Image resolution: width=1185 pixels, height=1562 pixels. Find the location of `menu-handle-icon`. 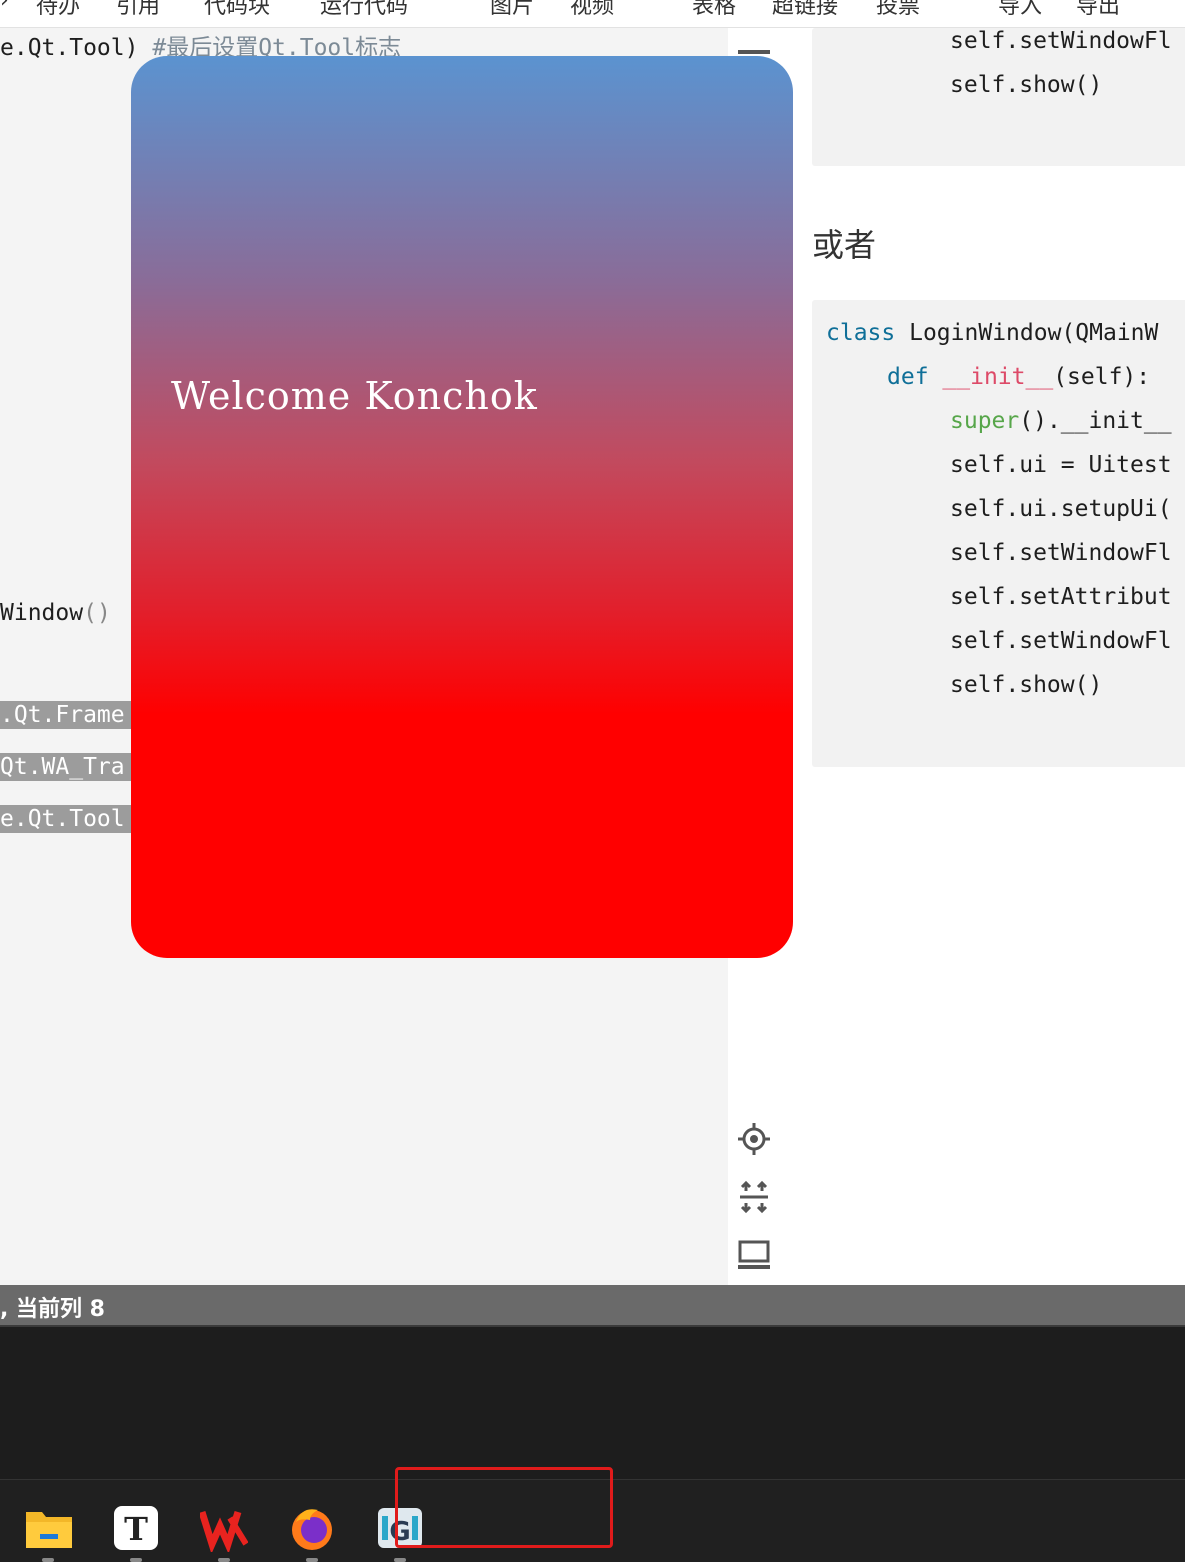

menu-handle-icon is located at coordinates (754, 52).